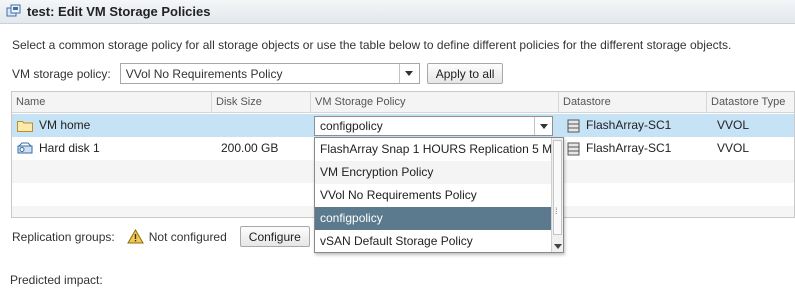 The width and height of the screenshot is (795, 290). What do you see at coordinates (274, 236) in the screenshot?
I see `configure-button: Configure` at bounding box center [274, 236].